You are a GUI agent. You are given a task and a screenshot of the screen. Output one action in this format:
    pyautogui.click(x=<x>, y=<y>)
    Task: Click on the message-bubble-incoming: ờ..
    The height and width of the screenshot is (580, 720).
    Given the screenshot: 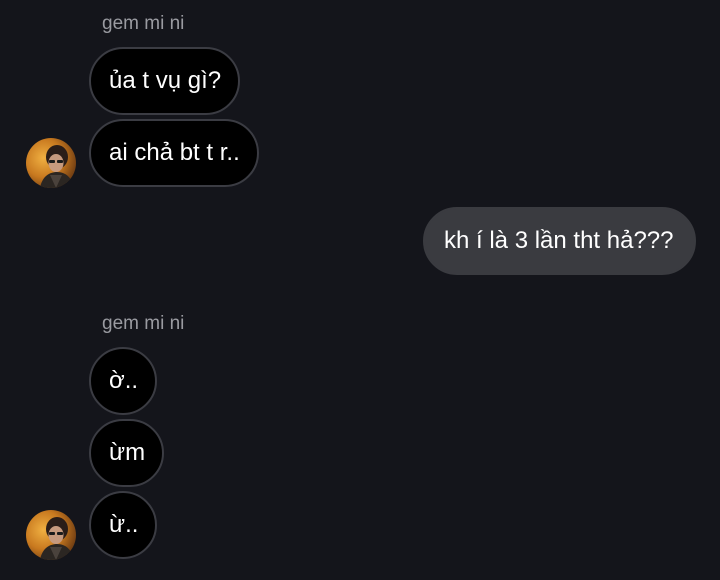 What is the action you would take?
    pyautogui.click(x=123, y=381)
    